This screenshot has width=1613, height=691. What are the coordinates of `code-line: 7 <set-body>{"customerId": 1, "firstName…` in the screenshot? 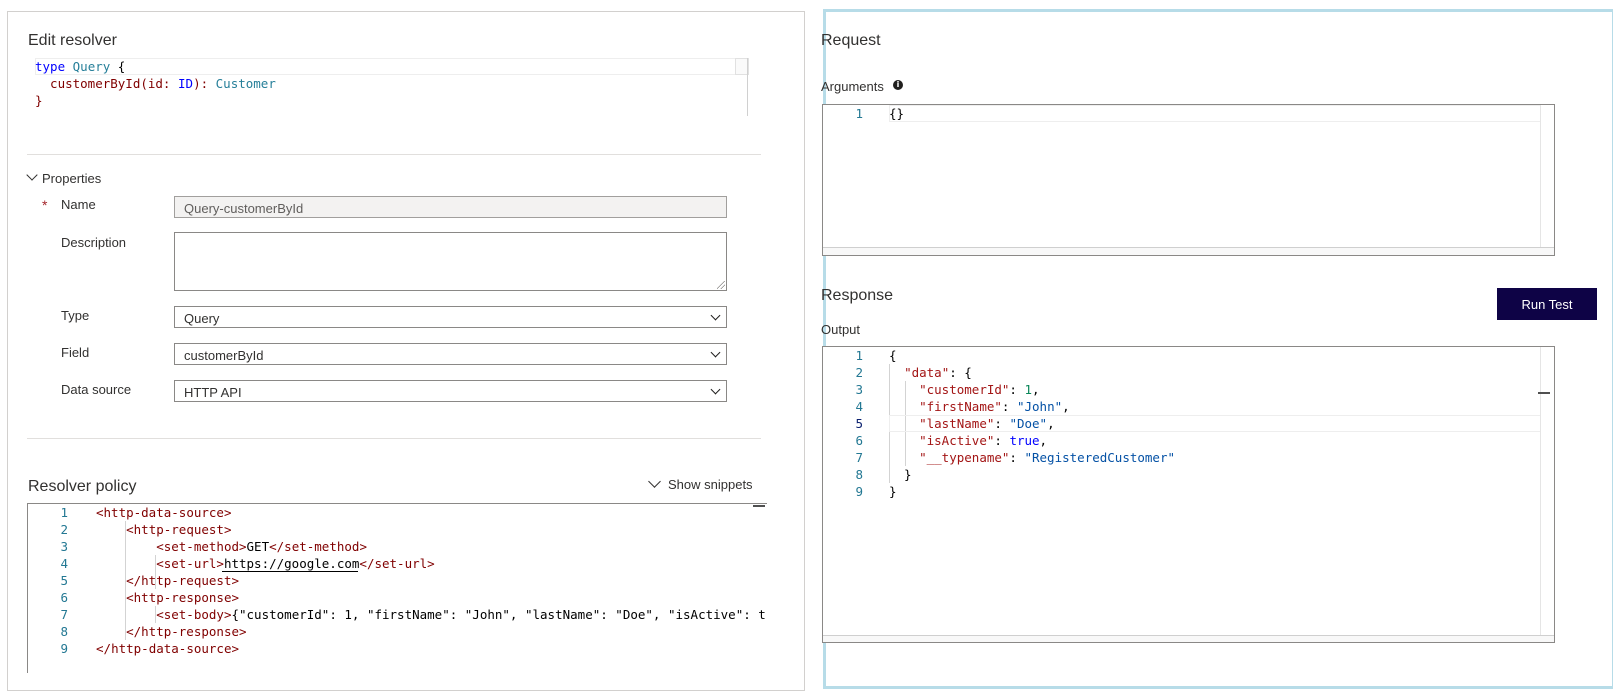 It's located at (397, 614).